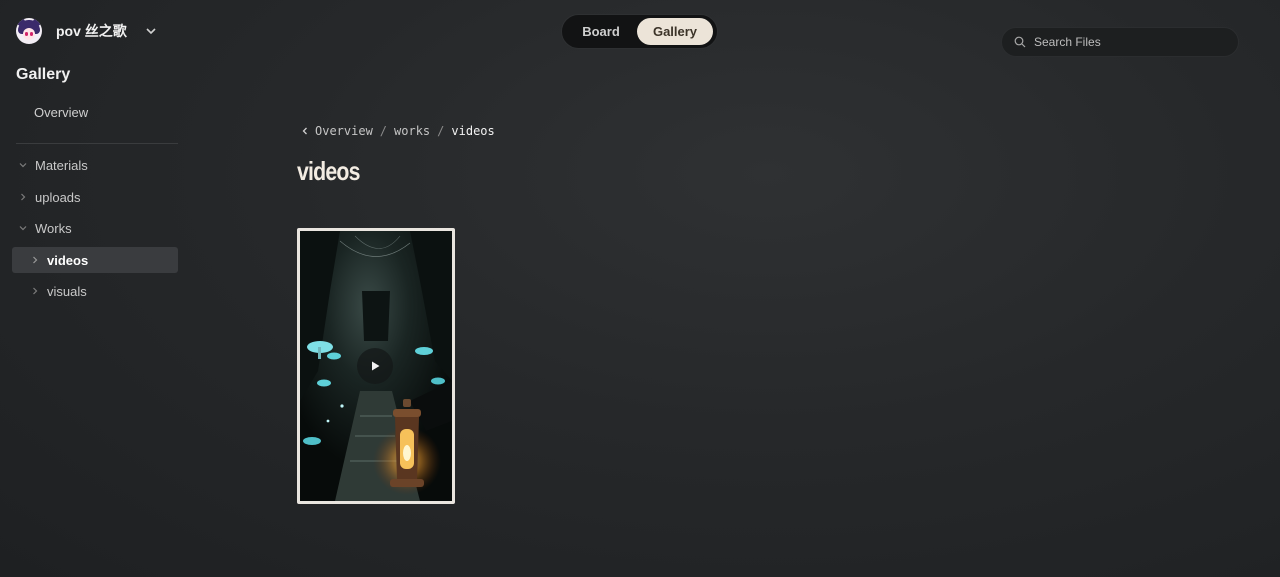  I want to click on page-title: videos, so click(328, 171).